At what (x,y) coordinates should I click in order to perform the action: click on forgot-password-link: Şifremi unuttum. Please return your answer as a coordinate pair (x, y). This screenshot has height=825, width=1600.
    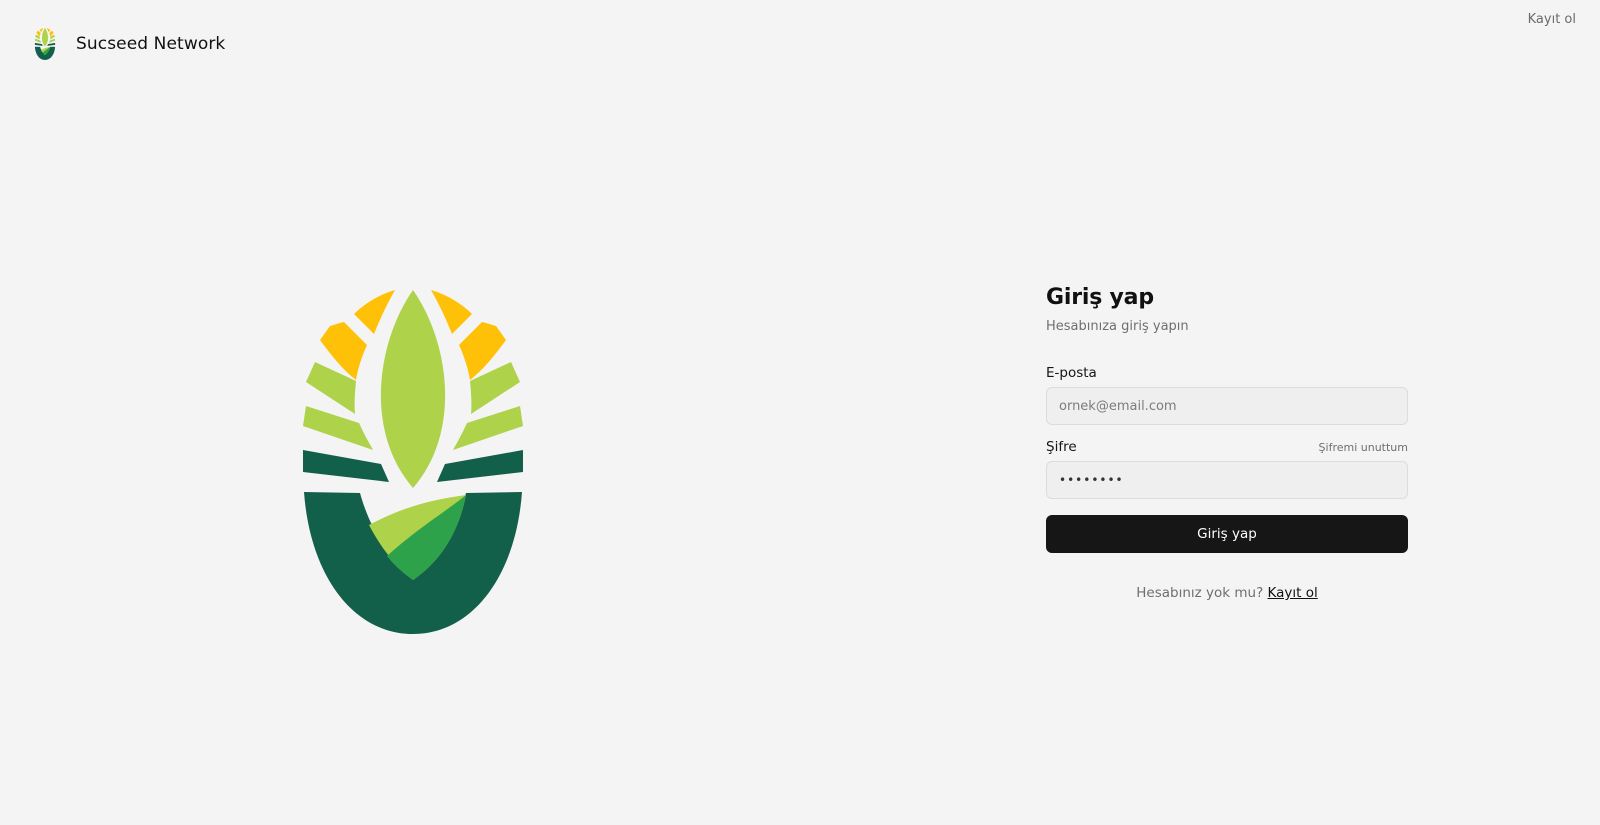
    Looking at the image, I should click on (1363, 447).